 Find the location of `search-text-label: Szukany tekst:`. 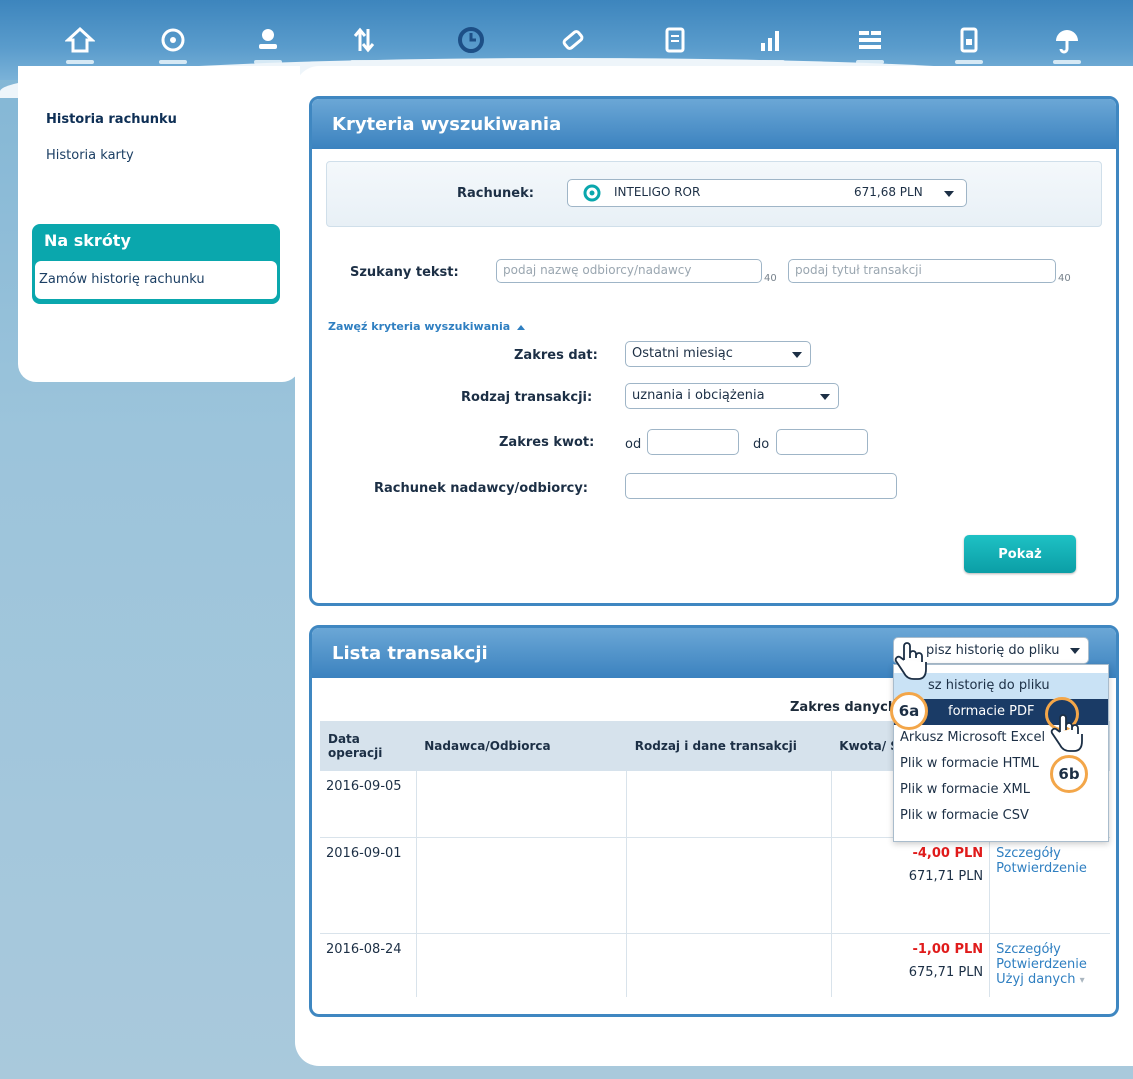

search-text-label: Szukany tekst: is located at coordinates (404, 272).